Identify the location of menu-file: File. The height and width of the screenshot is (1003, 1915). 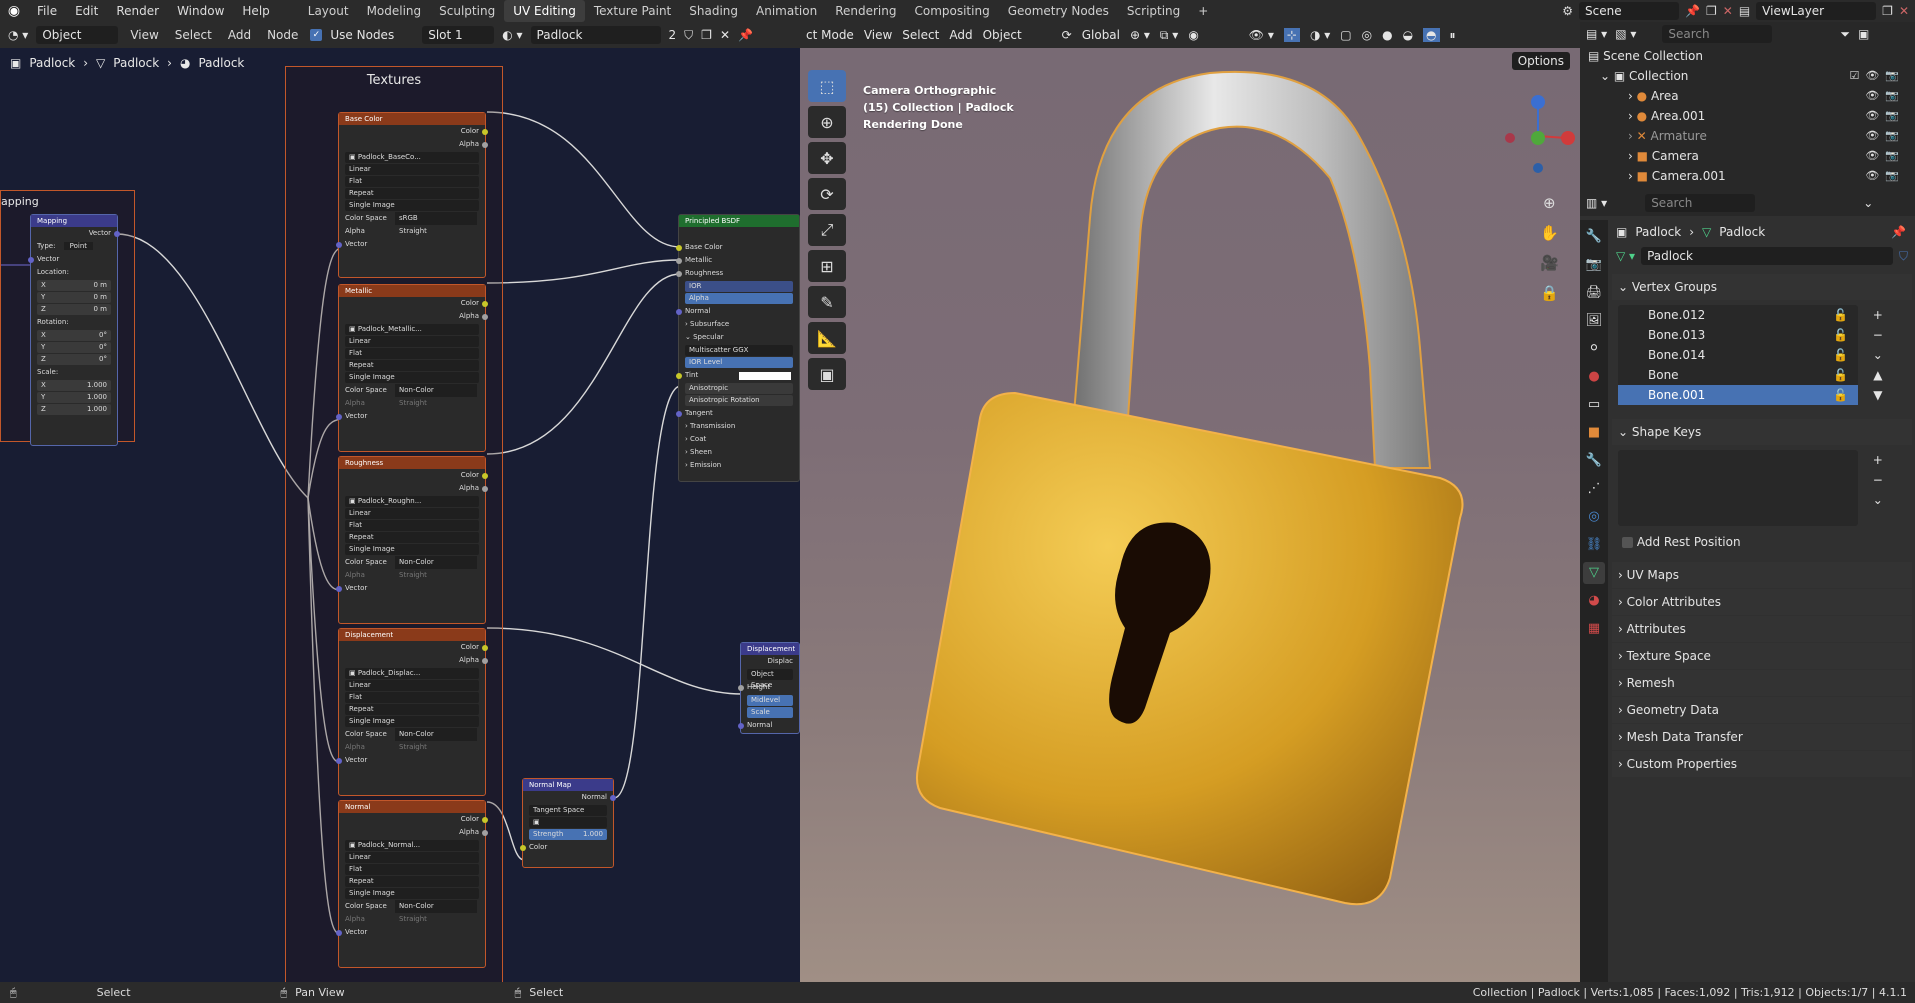
(47, 11).